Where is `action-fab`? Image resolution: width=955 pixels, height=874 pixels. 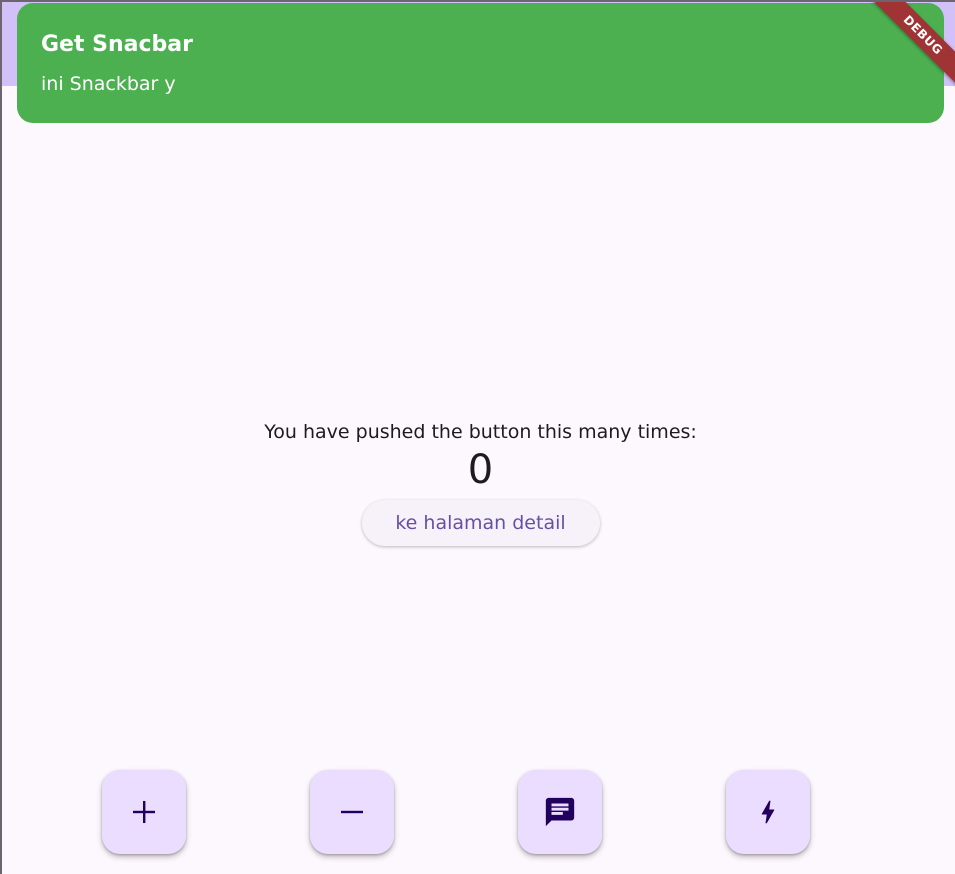
action-fab is located at coordinates (768, 812).